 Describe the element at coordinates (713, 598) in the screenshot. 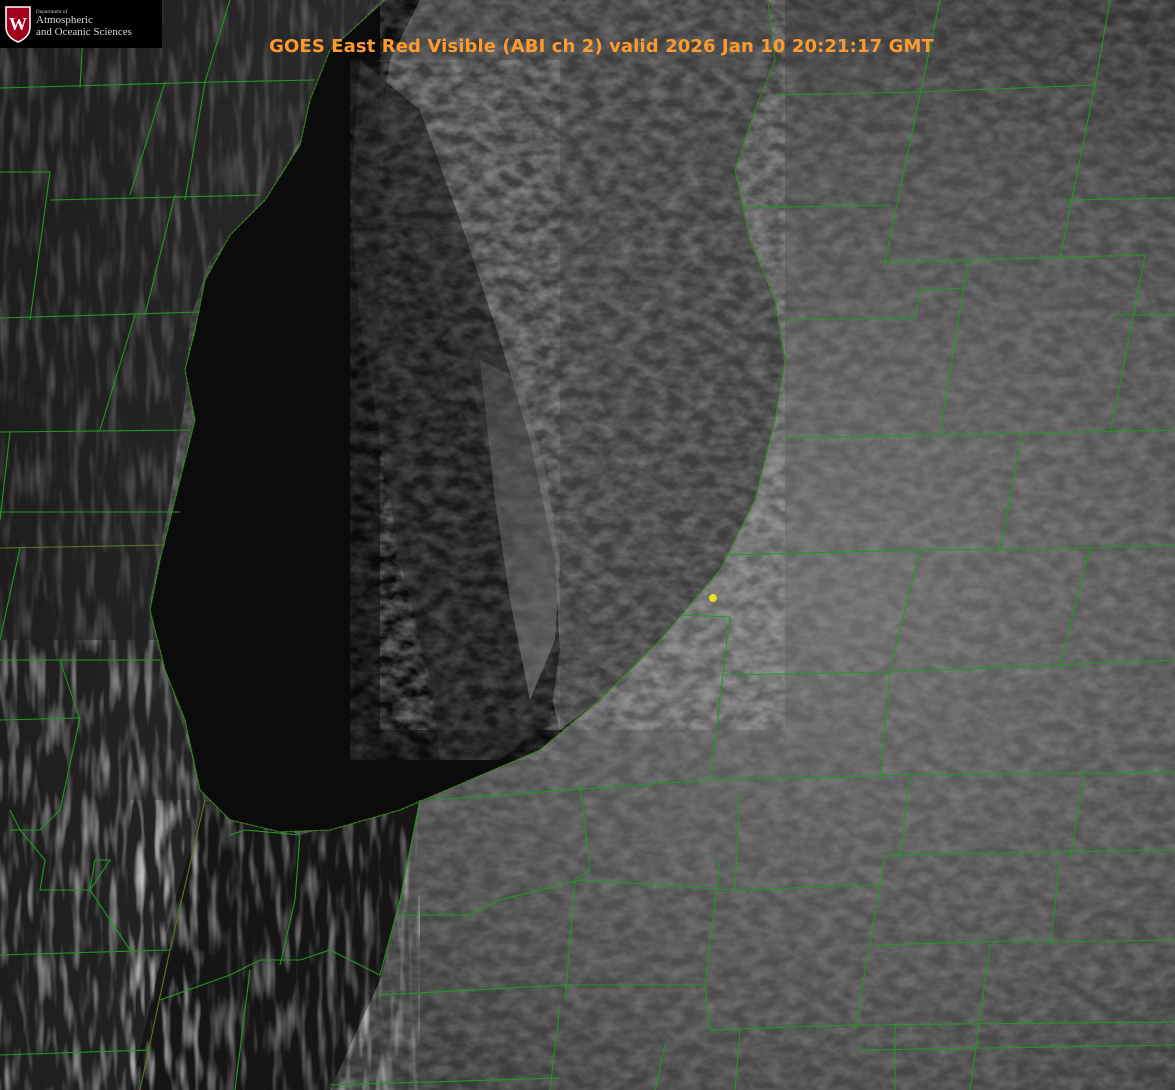

I see `station-marker-icon` at that location.